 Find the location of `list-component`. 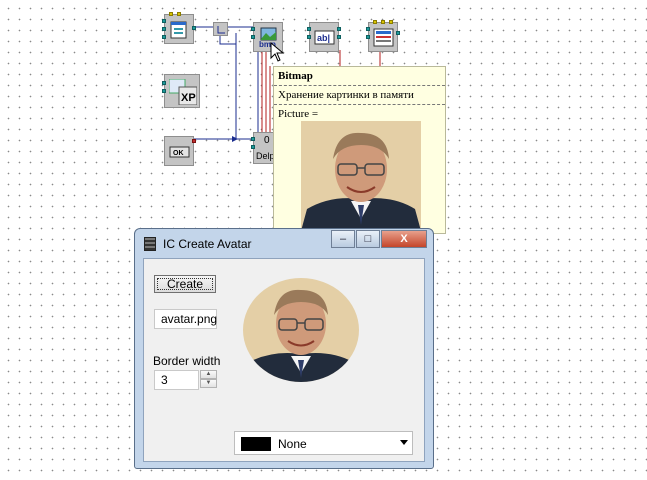

list-component is located at coordinates (383, 36).